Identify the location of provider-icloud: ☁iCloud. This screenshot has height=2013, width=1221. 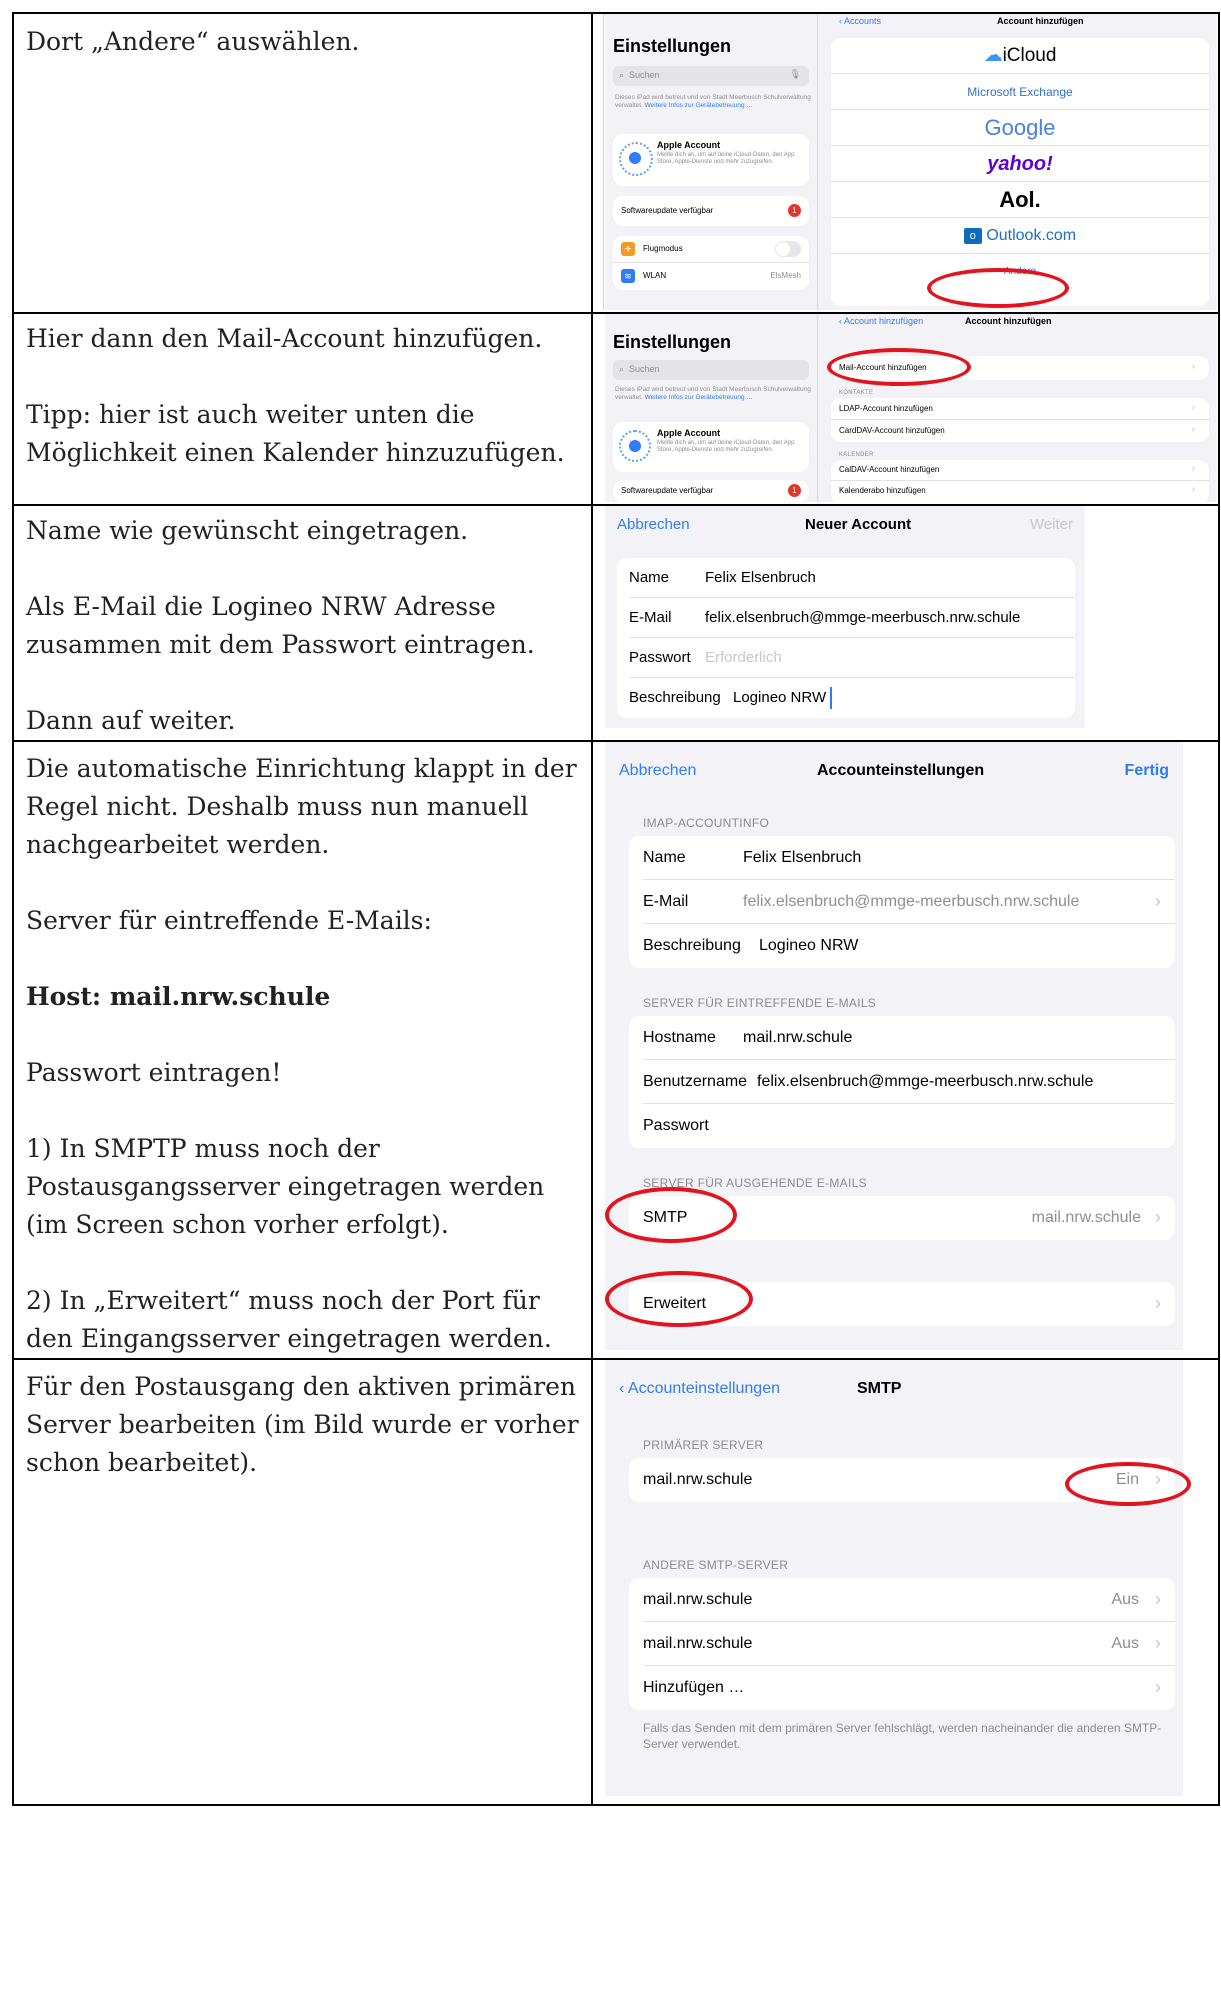
(1020, 56).